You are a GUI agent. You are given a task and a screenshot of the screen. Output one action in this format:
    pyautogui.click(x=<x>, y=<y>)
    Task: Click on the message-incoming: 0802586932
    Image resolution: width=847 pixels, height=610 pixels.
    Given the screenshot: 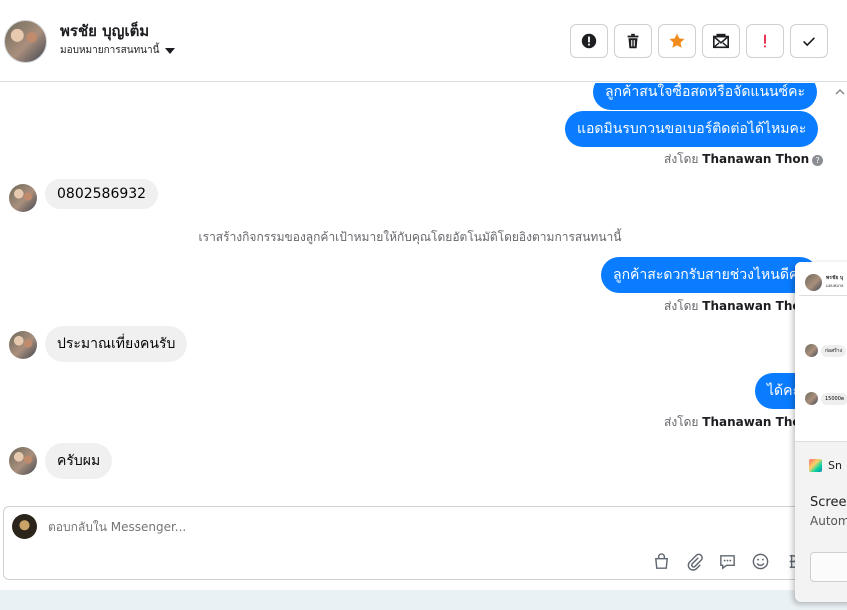 What is the action you would take?
    pyautogui.click(x=102, y=194)
    